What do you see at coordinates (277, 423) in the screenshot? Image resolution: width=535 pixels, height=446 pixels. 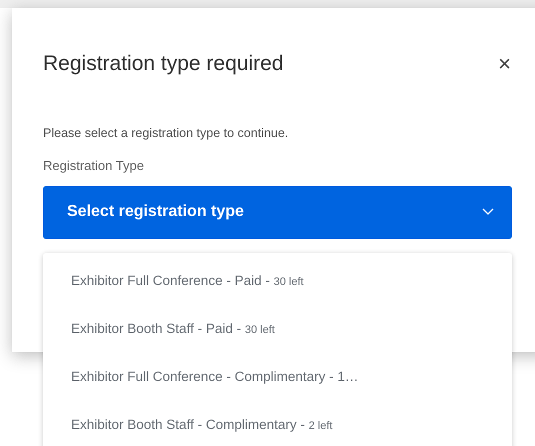 I see `option-item: Exhibitor Booth Staff - Complimentary - 2 left` at bounding box center [277, 423].